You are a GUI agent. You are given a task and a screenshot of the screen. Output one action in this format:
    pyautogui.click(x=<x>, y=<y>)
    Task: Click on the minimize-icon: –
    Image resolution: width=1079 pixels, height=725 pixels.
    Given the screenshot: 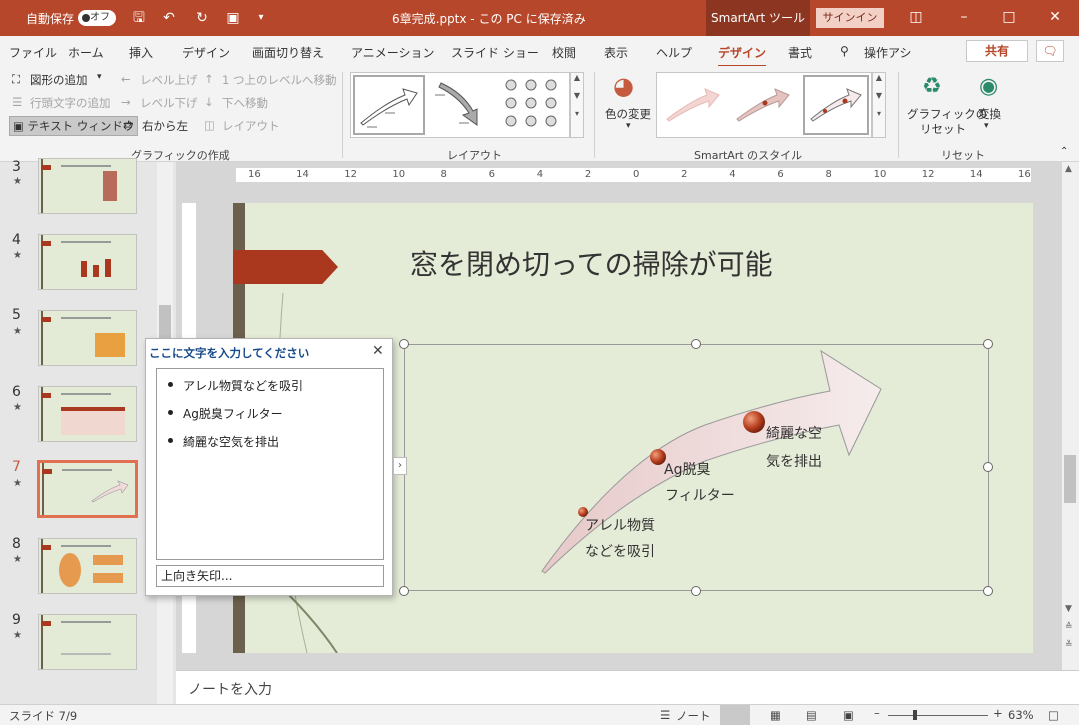 What is the action you would take?
    pyautogui.click(x=964, y=17)
    